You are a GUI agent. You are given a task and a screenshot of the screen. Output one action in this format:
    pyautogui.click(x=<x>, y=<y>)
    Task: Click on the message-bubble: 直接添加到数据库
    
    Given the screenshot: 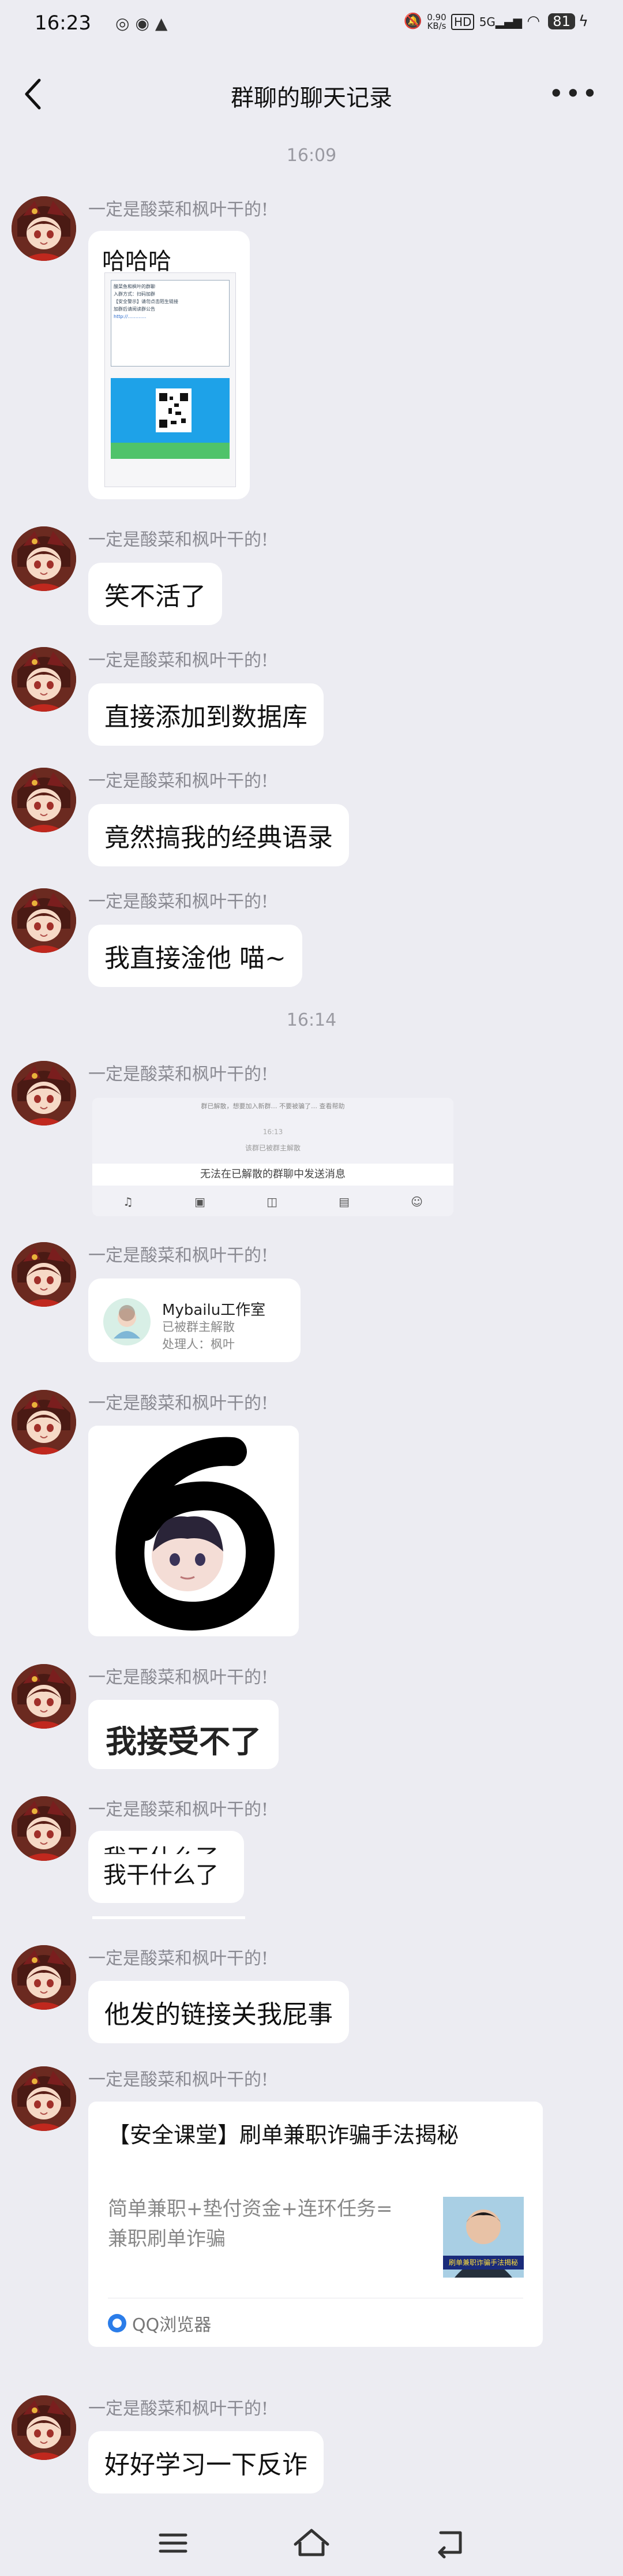 What is the action you would take?
    pyautogui.click(x=206, y=714)
    